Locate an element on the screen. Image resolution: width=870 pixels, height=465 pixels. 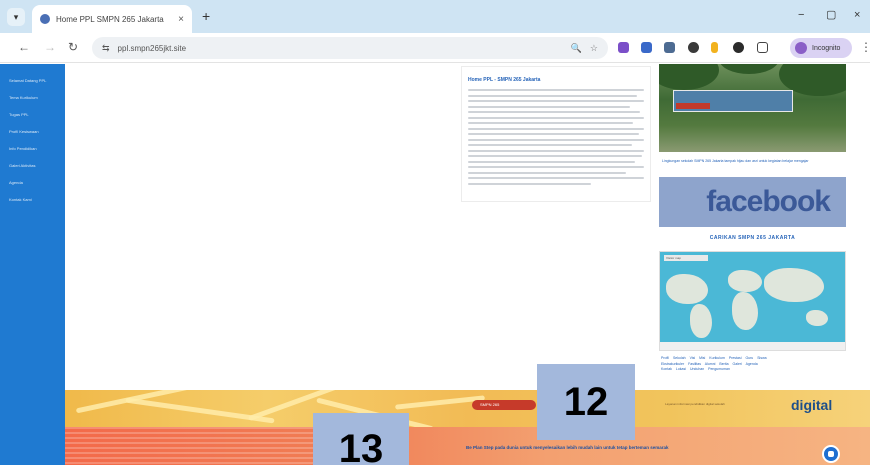
profile-label: Incognito is located at coordinates (826, 48).